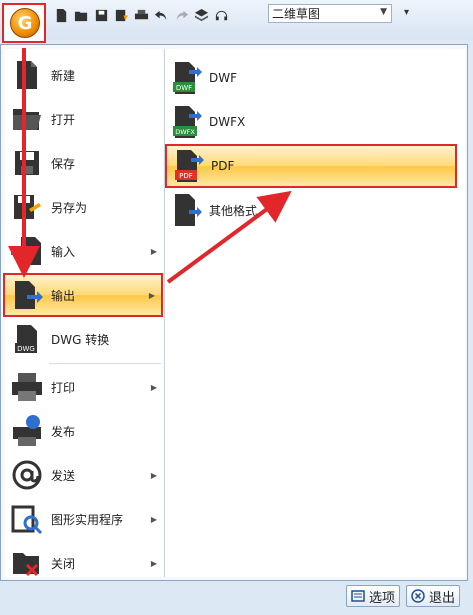 The height and width of the screenshot is (615, 473). I want to click on submenu-item-label: DWF, so click(223, 78).